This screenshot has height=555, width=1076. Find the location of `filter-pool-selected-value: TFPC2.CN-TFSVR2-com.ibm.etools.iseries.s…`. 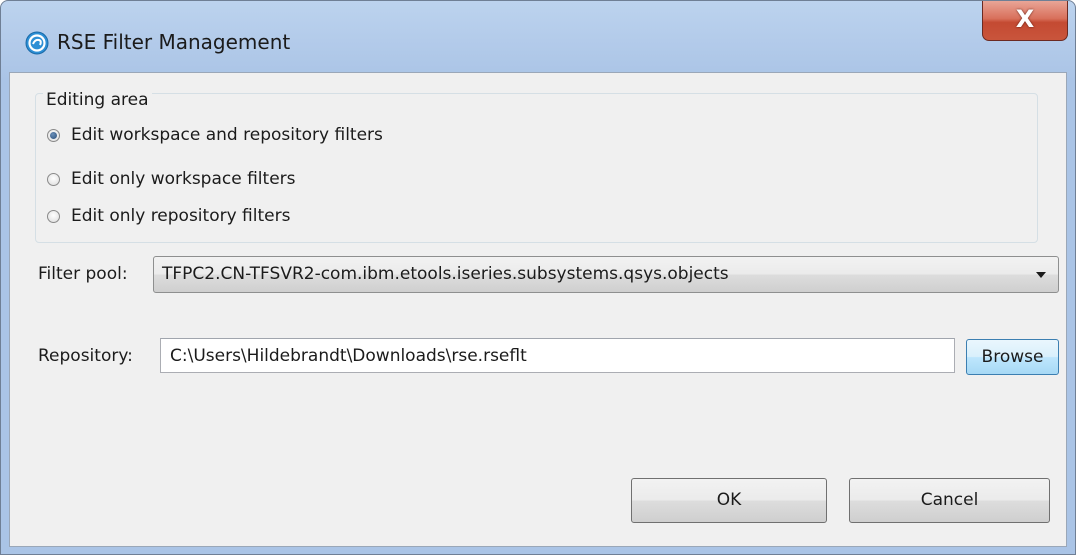

filter-pool-selected-value: TFPC2.CN-TFSVR2-com.ibm.etools.iseries.s… is located at coordinates (445, 274).